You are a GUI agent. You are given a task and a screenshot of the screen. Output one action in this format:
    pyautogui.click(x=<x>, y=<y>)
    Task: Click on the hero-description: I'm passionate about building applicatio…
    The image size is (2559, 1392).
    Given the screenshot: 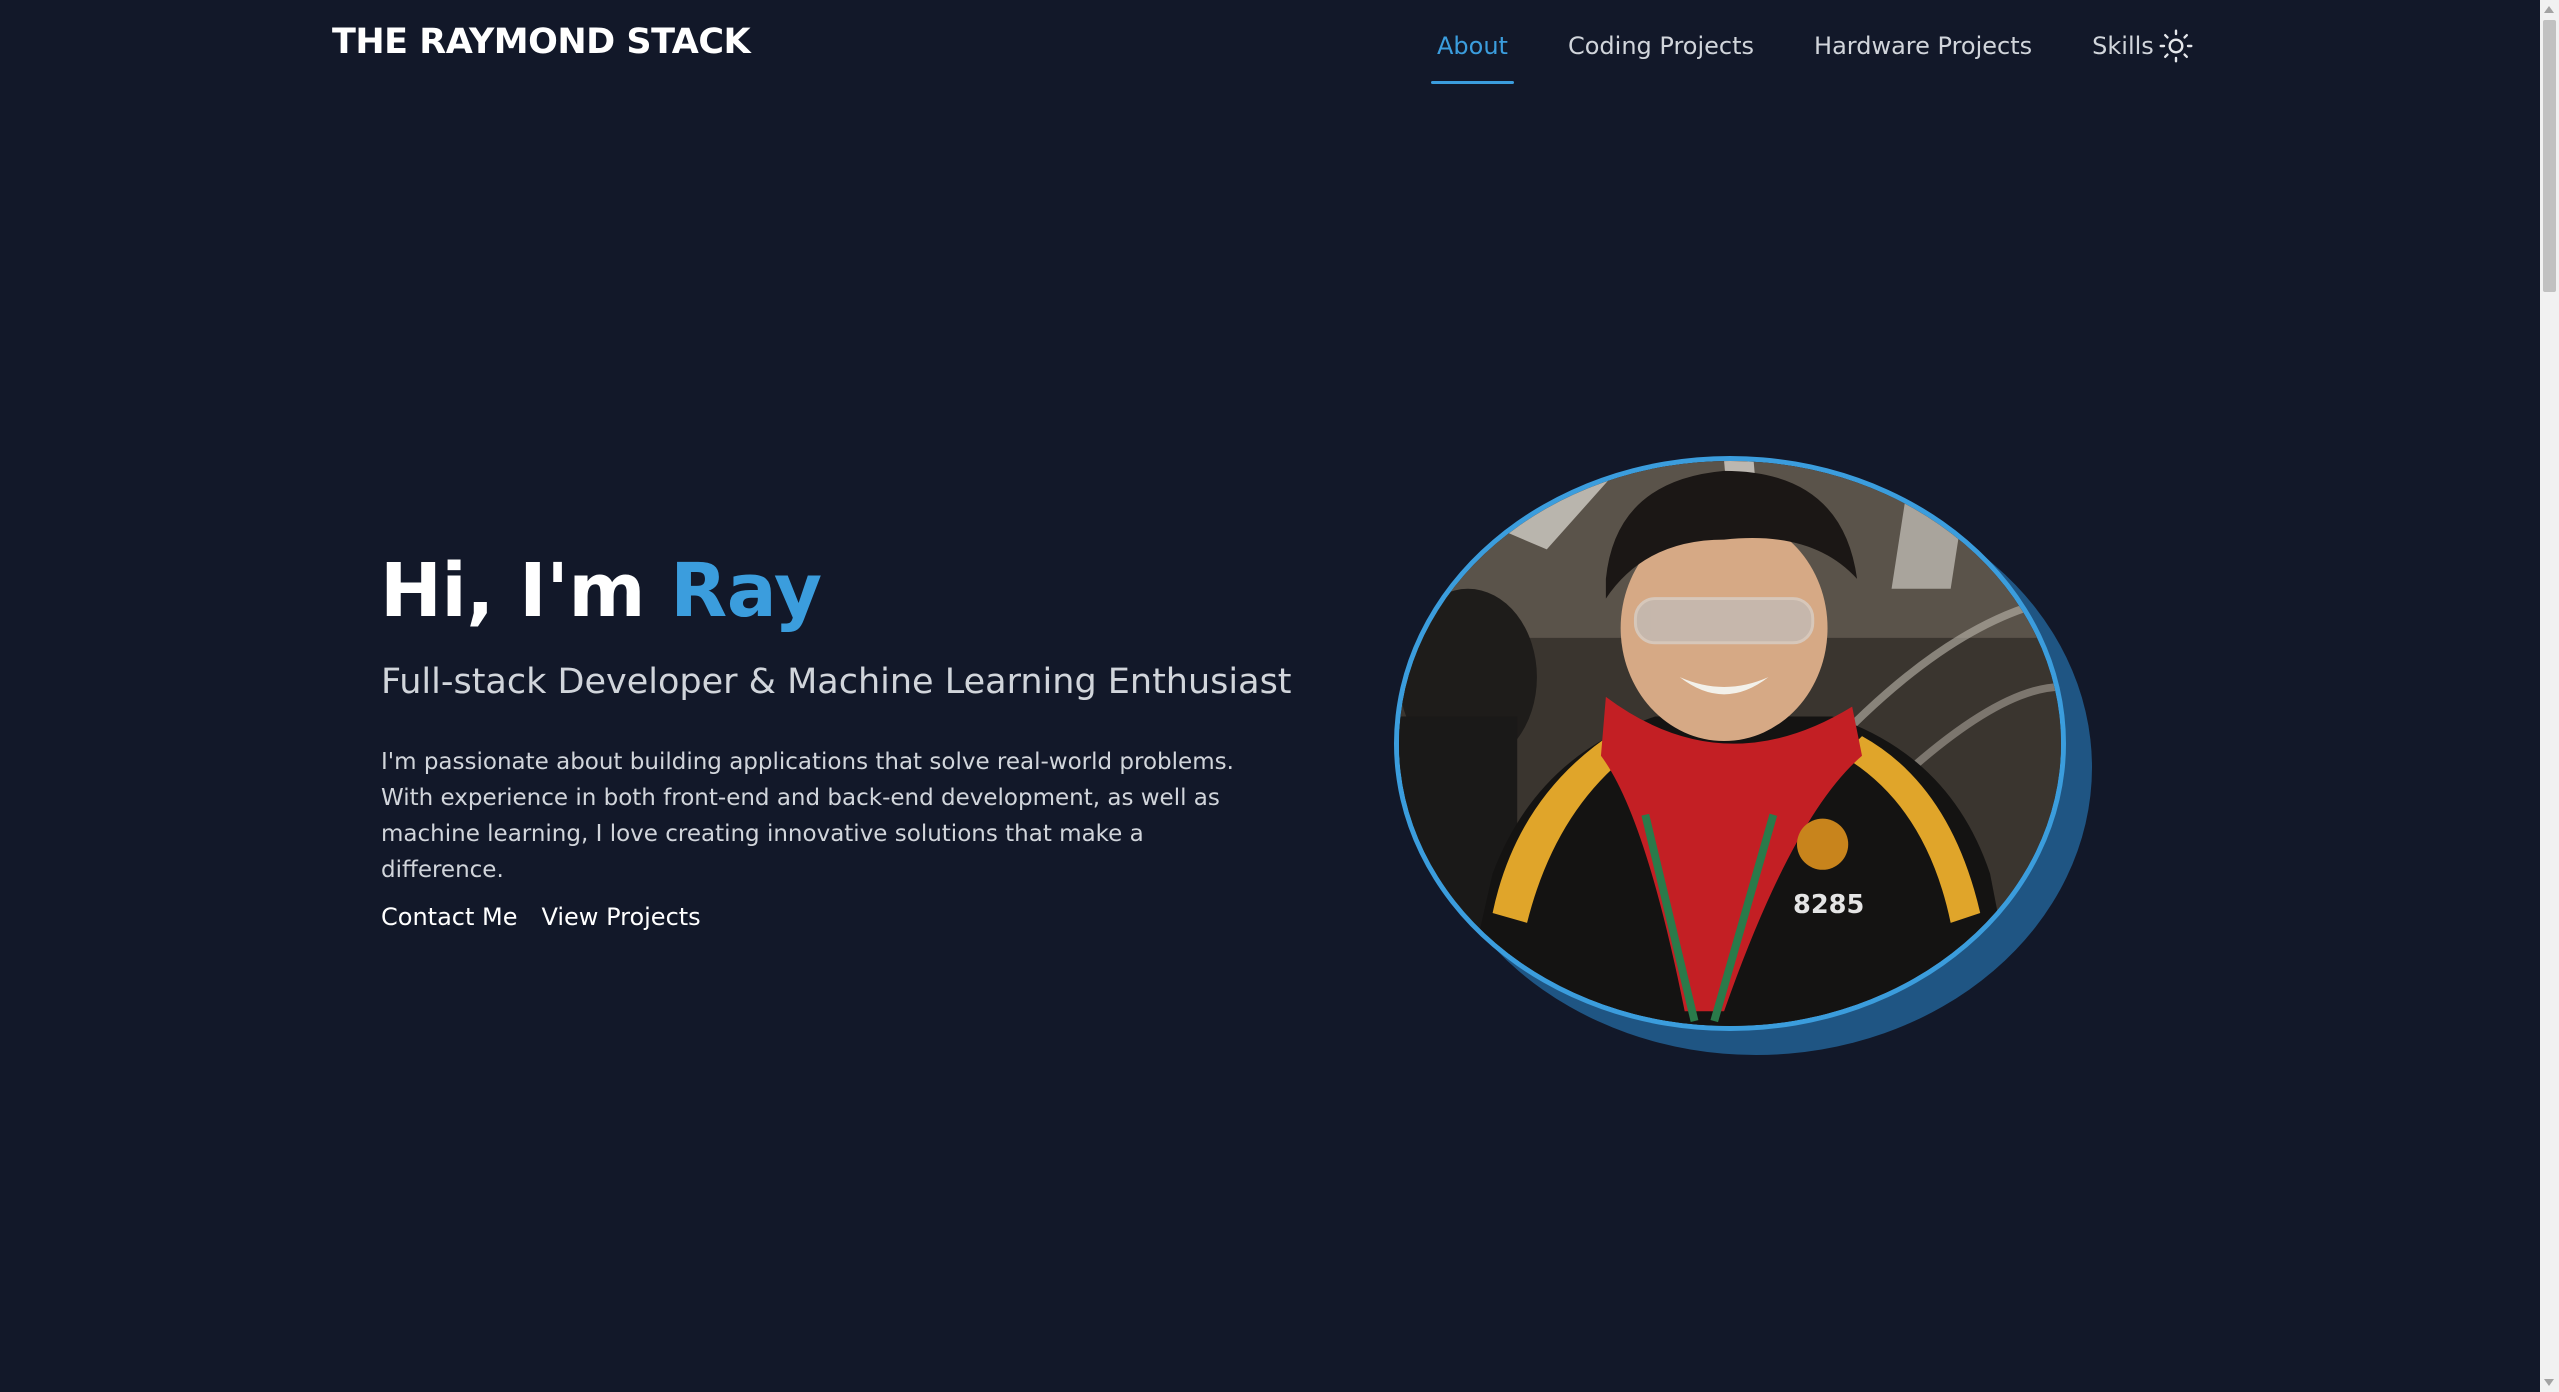 What is the action you would take?
    pyautogui.click(x=807, y=816)
    